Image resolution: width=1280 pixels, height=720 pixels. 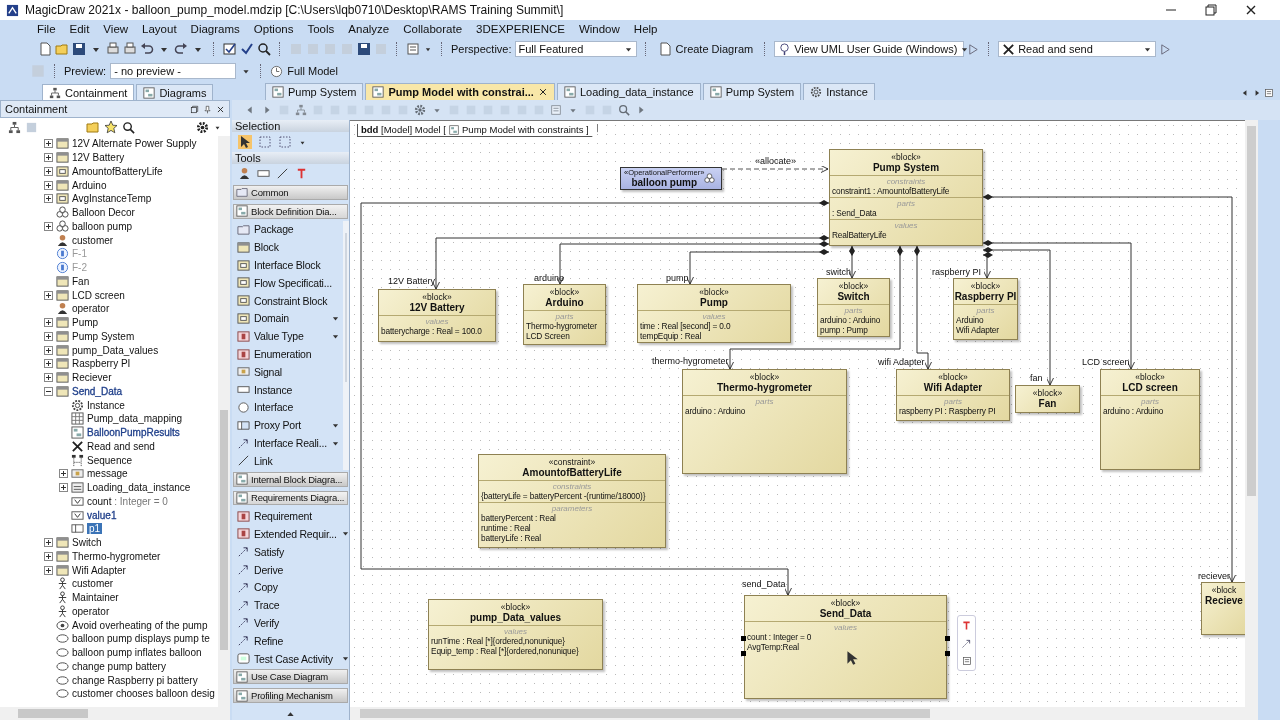 I want to click on tree-item: Balloon Decor, so click(x=103, y=213).